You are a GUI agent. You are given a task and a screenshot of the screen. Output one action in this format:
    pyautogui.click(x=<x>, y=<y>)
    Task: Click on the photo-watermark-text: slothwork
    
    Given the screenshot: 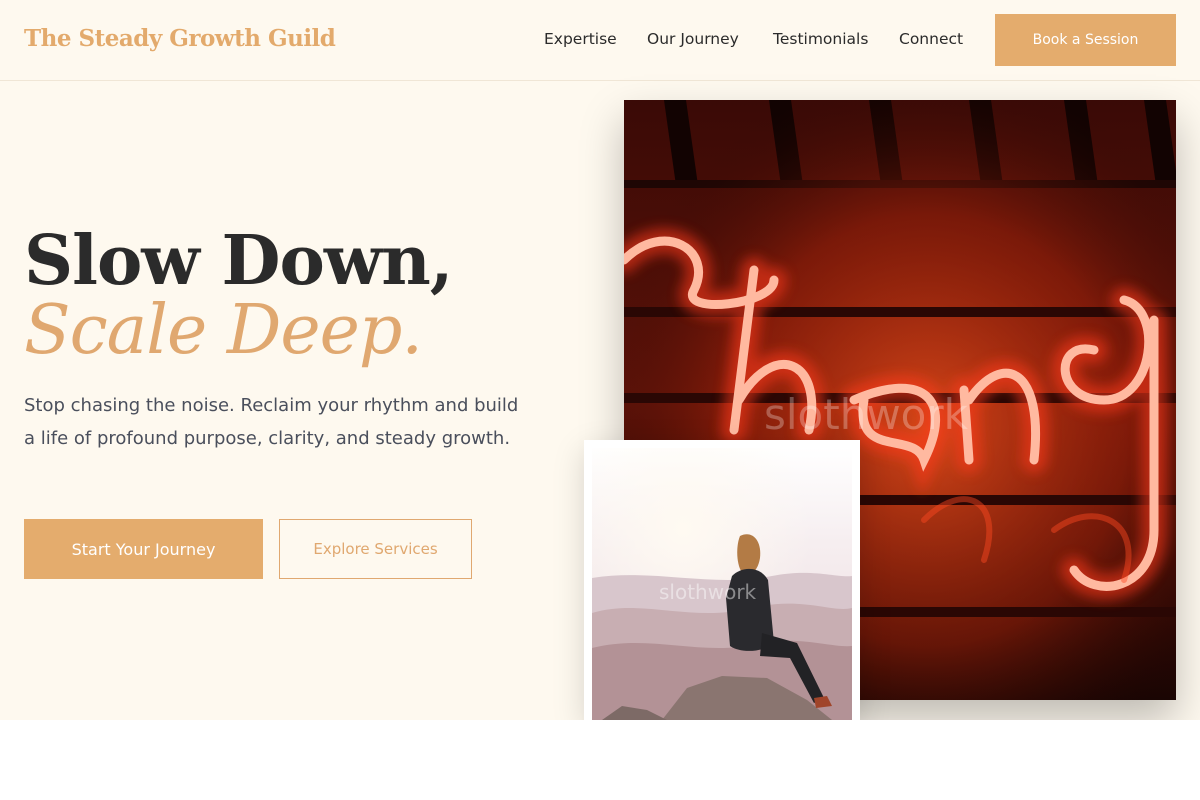 What is the action you would take?
    pyautogui.click(x=708, y=592)
    